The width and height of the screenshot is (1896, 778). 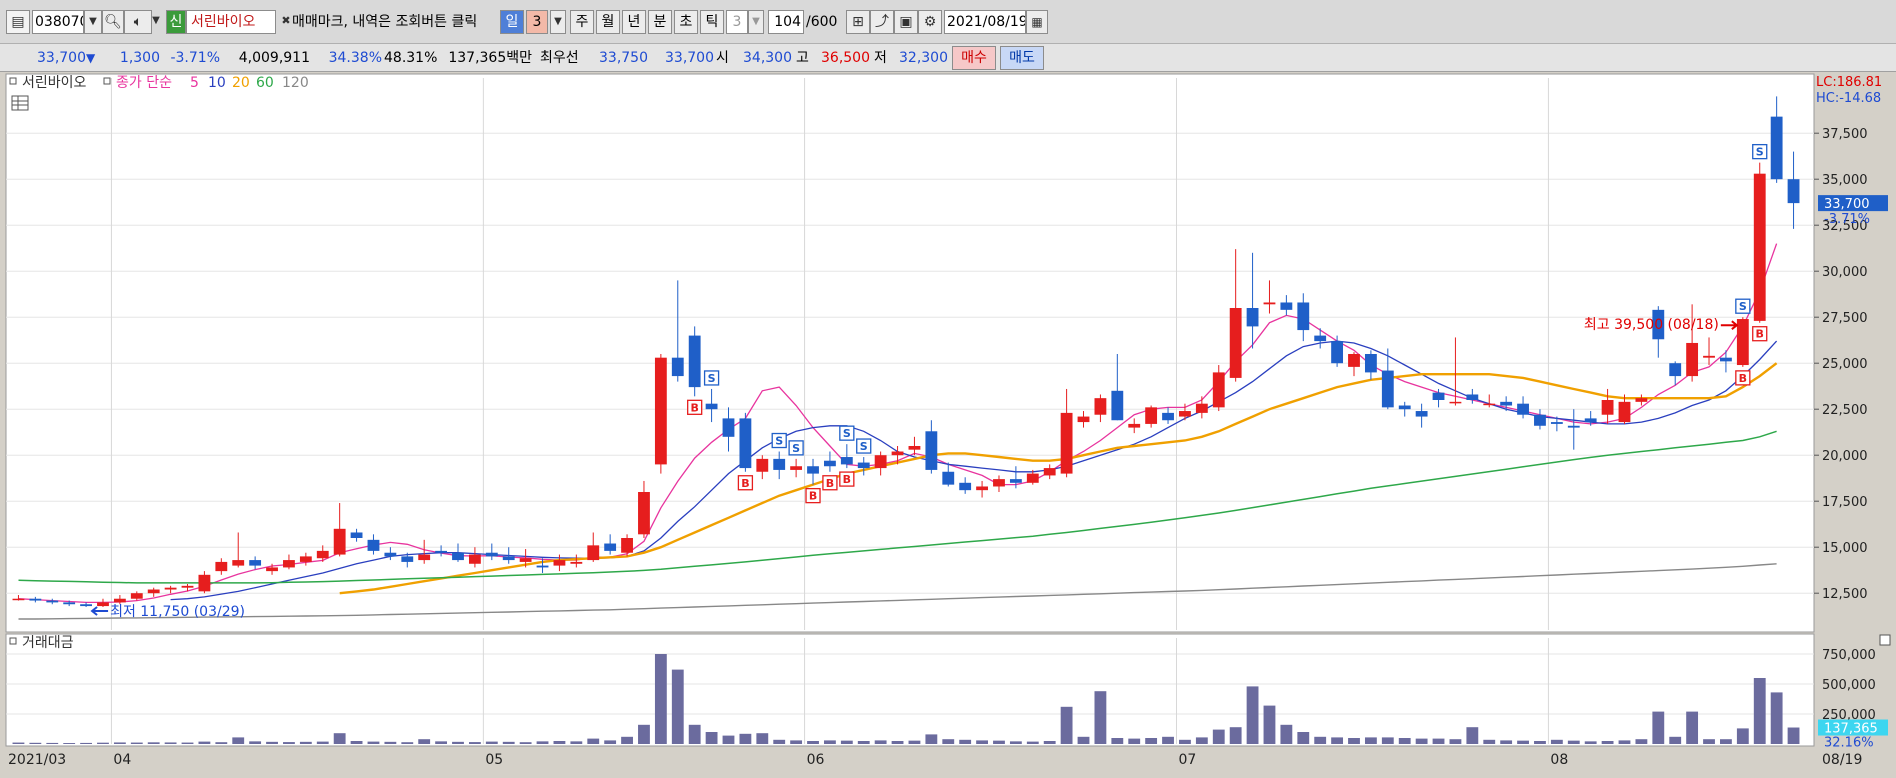 What do you see at coordinates (1842, 760) in the screenshot?
I see `x-end-label: 08/19` at bounding box center [1842, 760].